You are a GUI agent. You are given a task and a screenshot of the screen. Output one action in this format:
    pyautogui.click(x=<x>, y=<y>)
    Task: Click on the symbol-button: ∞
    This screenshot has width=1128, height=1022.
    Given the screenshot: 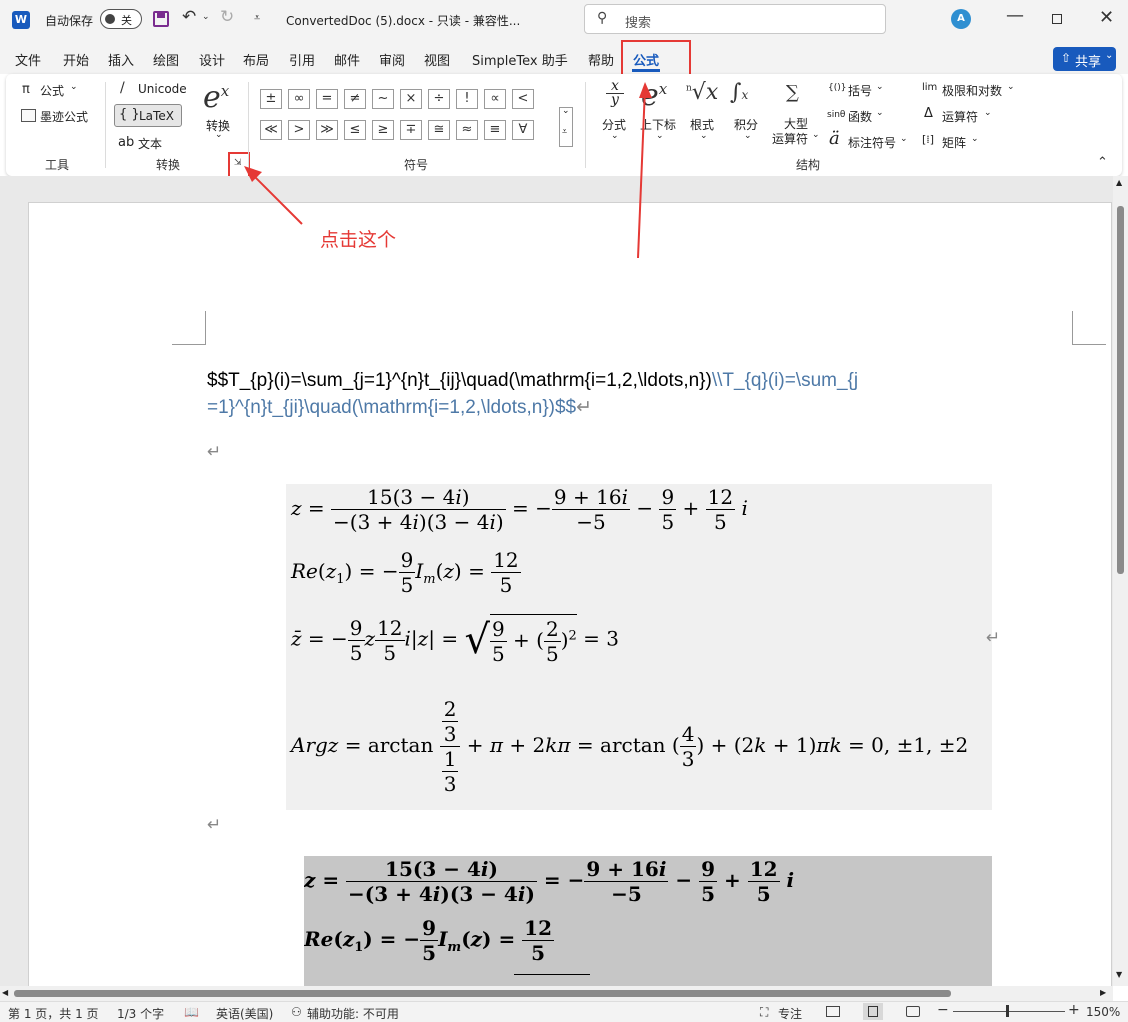 What is the action you would take?
    pyautogui.click(x=299, y=99)
    